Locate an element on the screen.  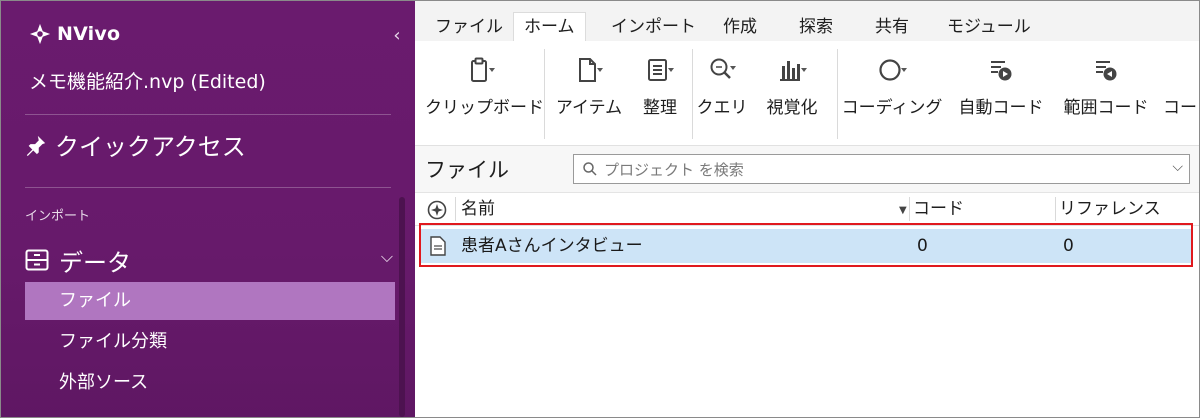
tab-create: 作成 is located at coordinates (740, 27).